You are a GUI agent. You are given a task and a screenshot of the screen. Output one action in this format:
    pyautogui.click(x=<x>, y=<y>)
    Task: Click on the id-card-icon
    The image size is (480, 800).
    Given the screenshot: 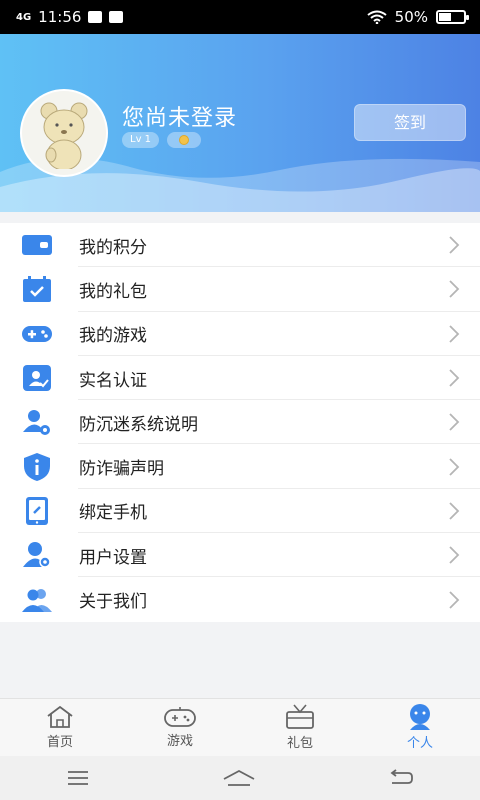 What is the action you would take?
    pyautogui.click(x=37, y=378)
    